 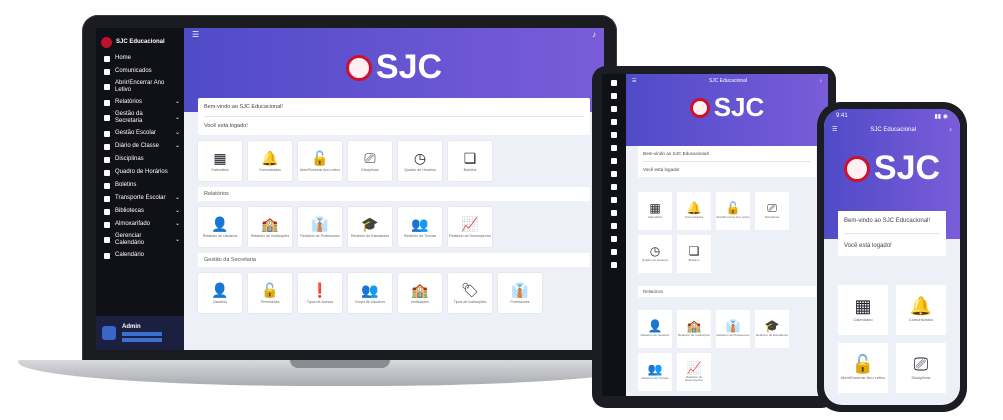 I want to click on sidebar-item: Comunicados, so click(x=140, y=71).